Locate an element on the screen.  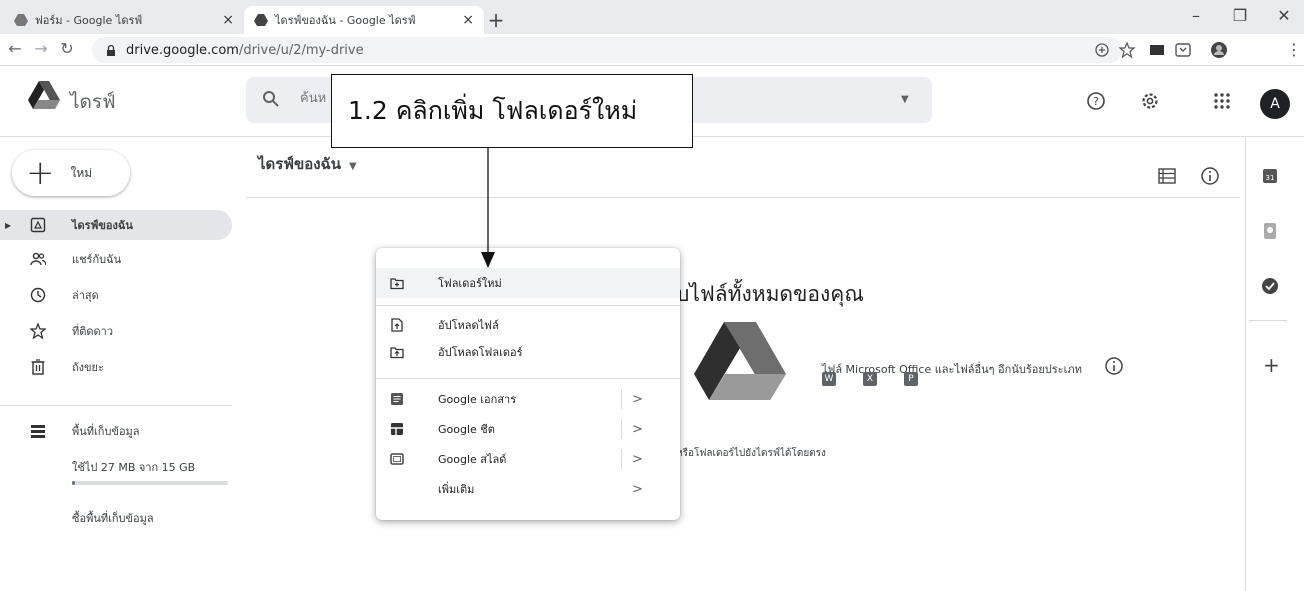
sidebar-item-label: ถังขยะ is located at coordinates (88, 367).